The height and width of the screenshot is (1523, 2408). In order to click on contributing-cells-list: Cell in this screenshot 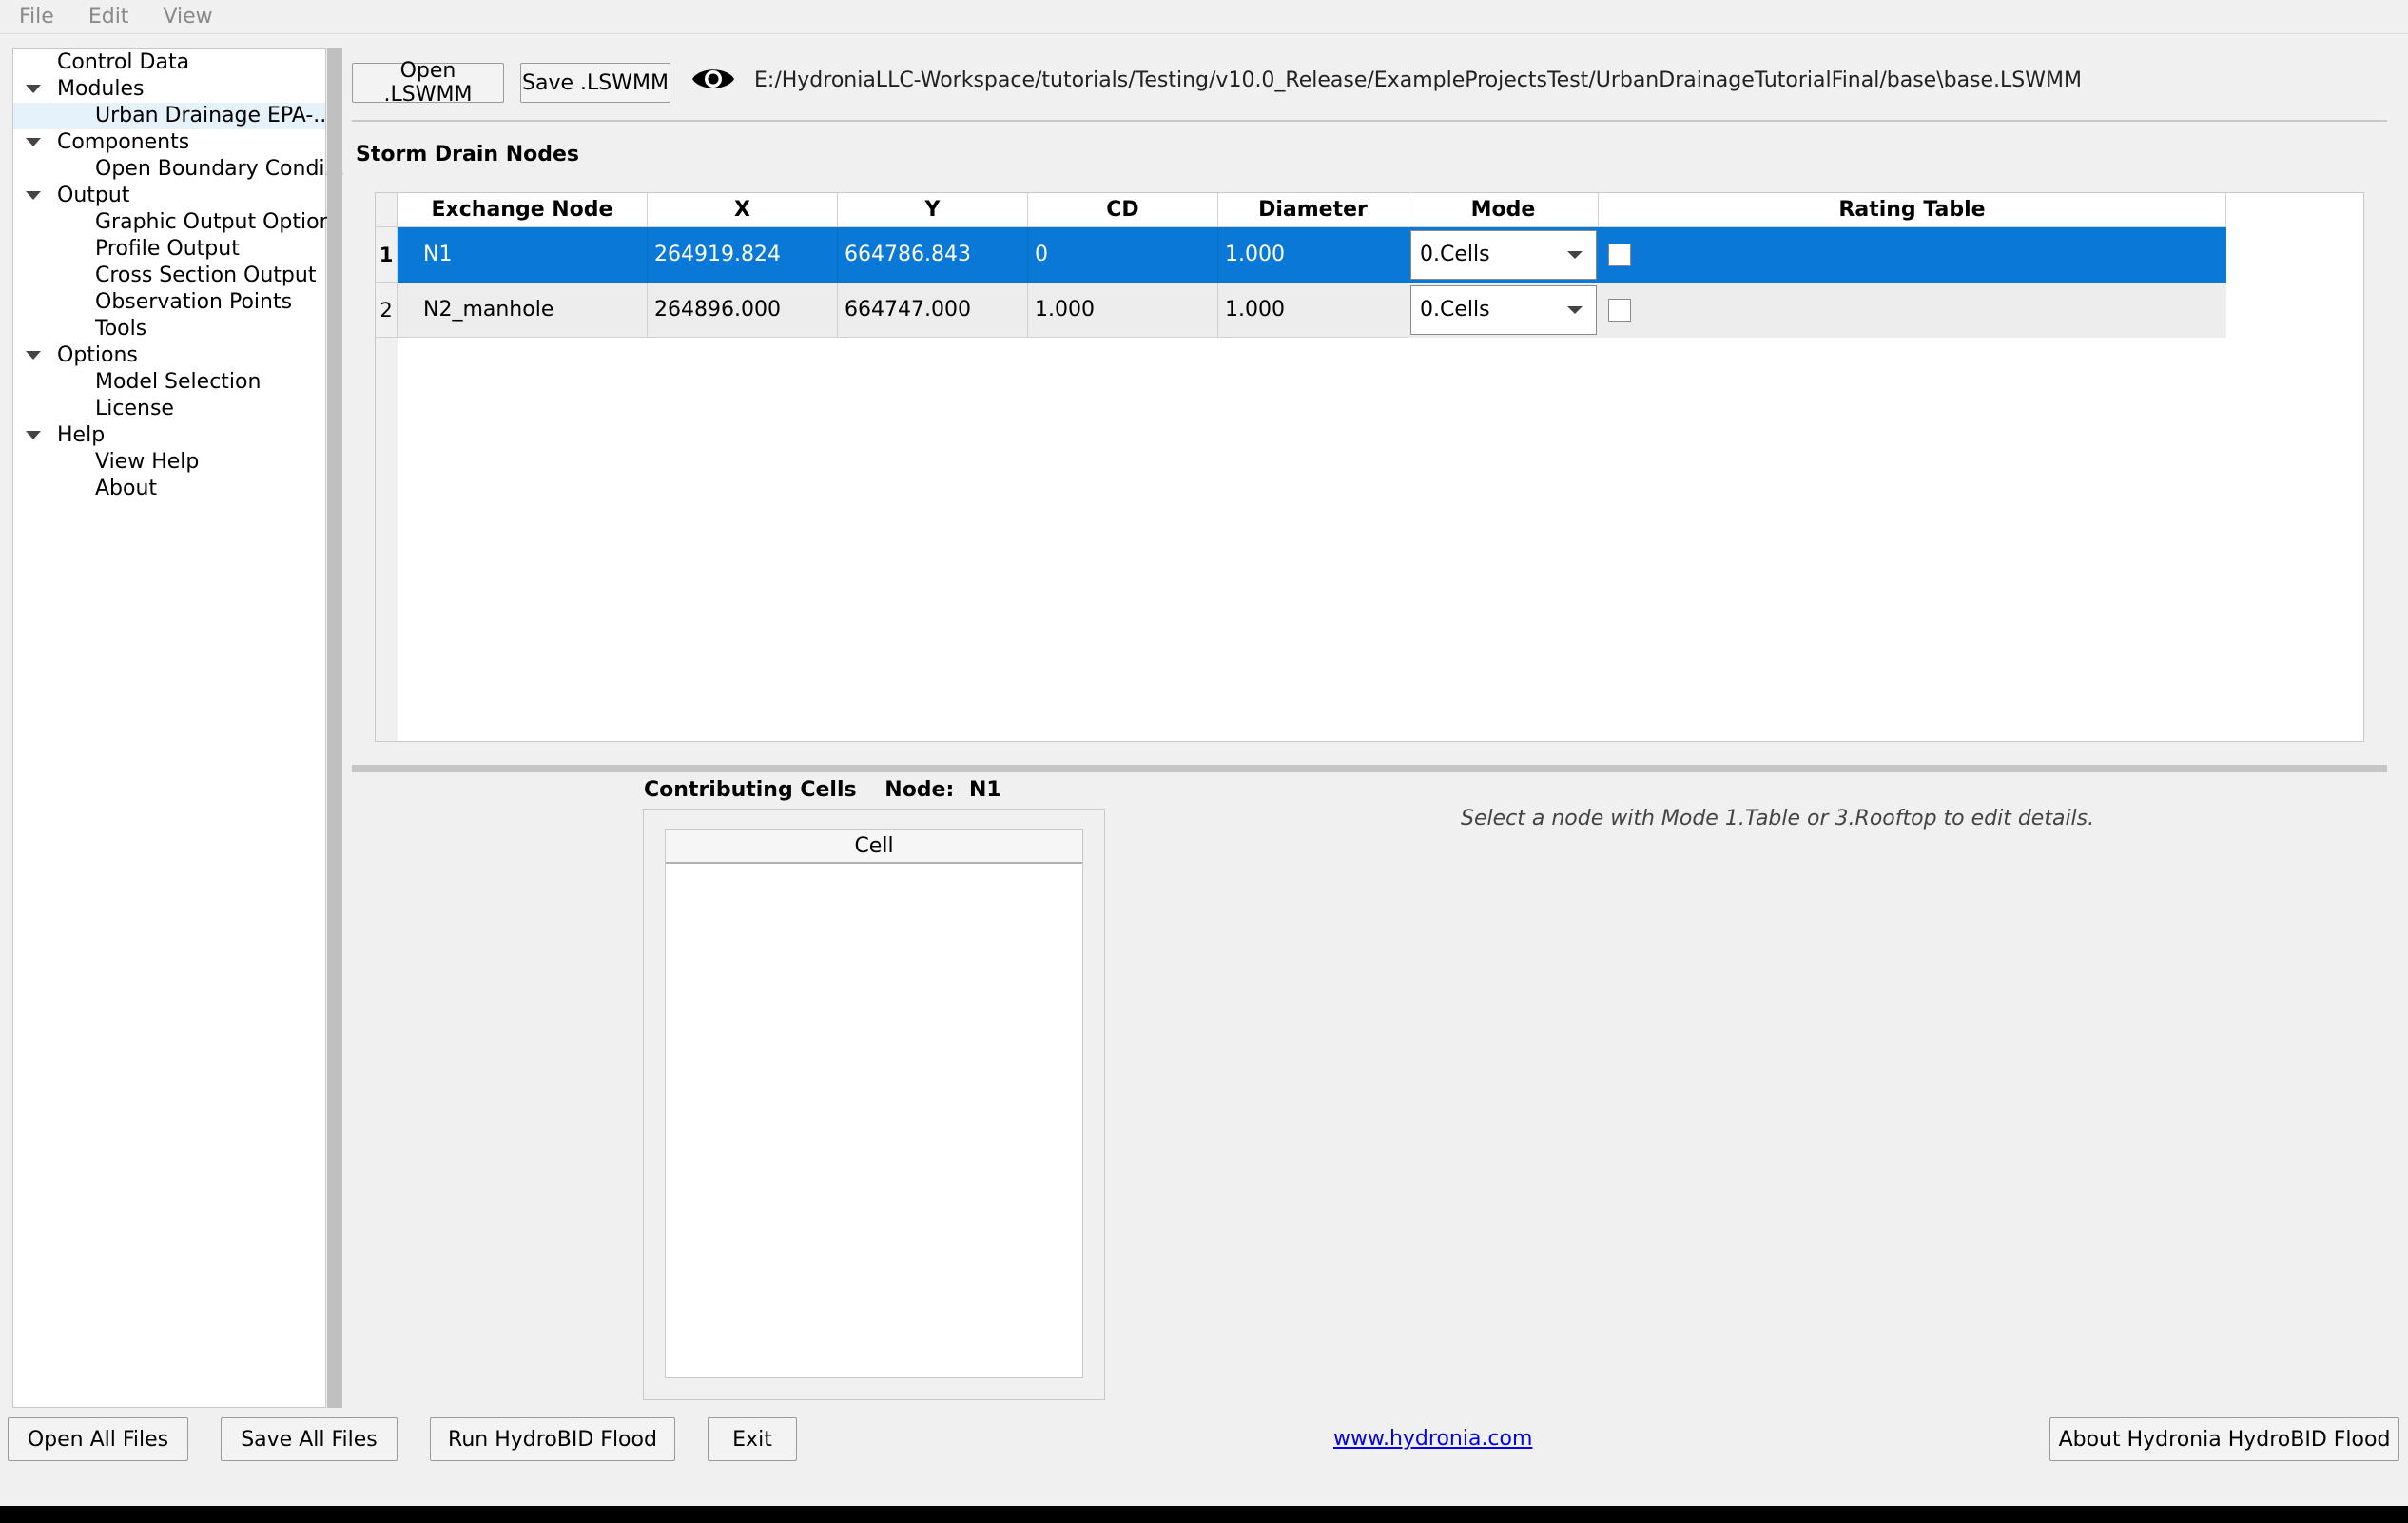, I will do `click(874, 1103)`.